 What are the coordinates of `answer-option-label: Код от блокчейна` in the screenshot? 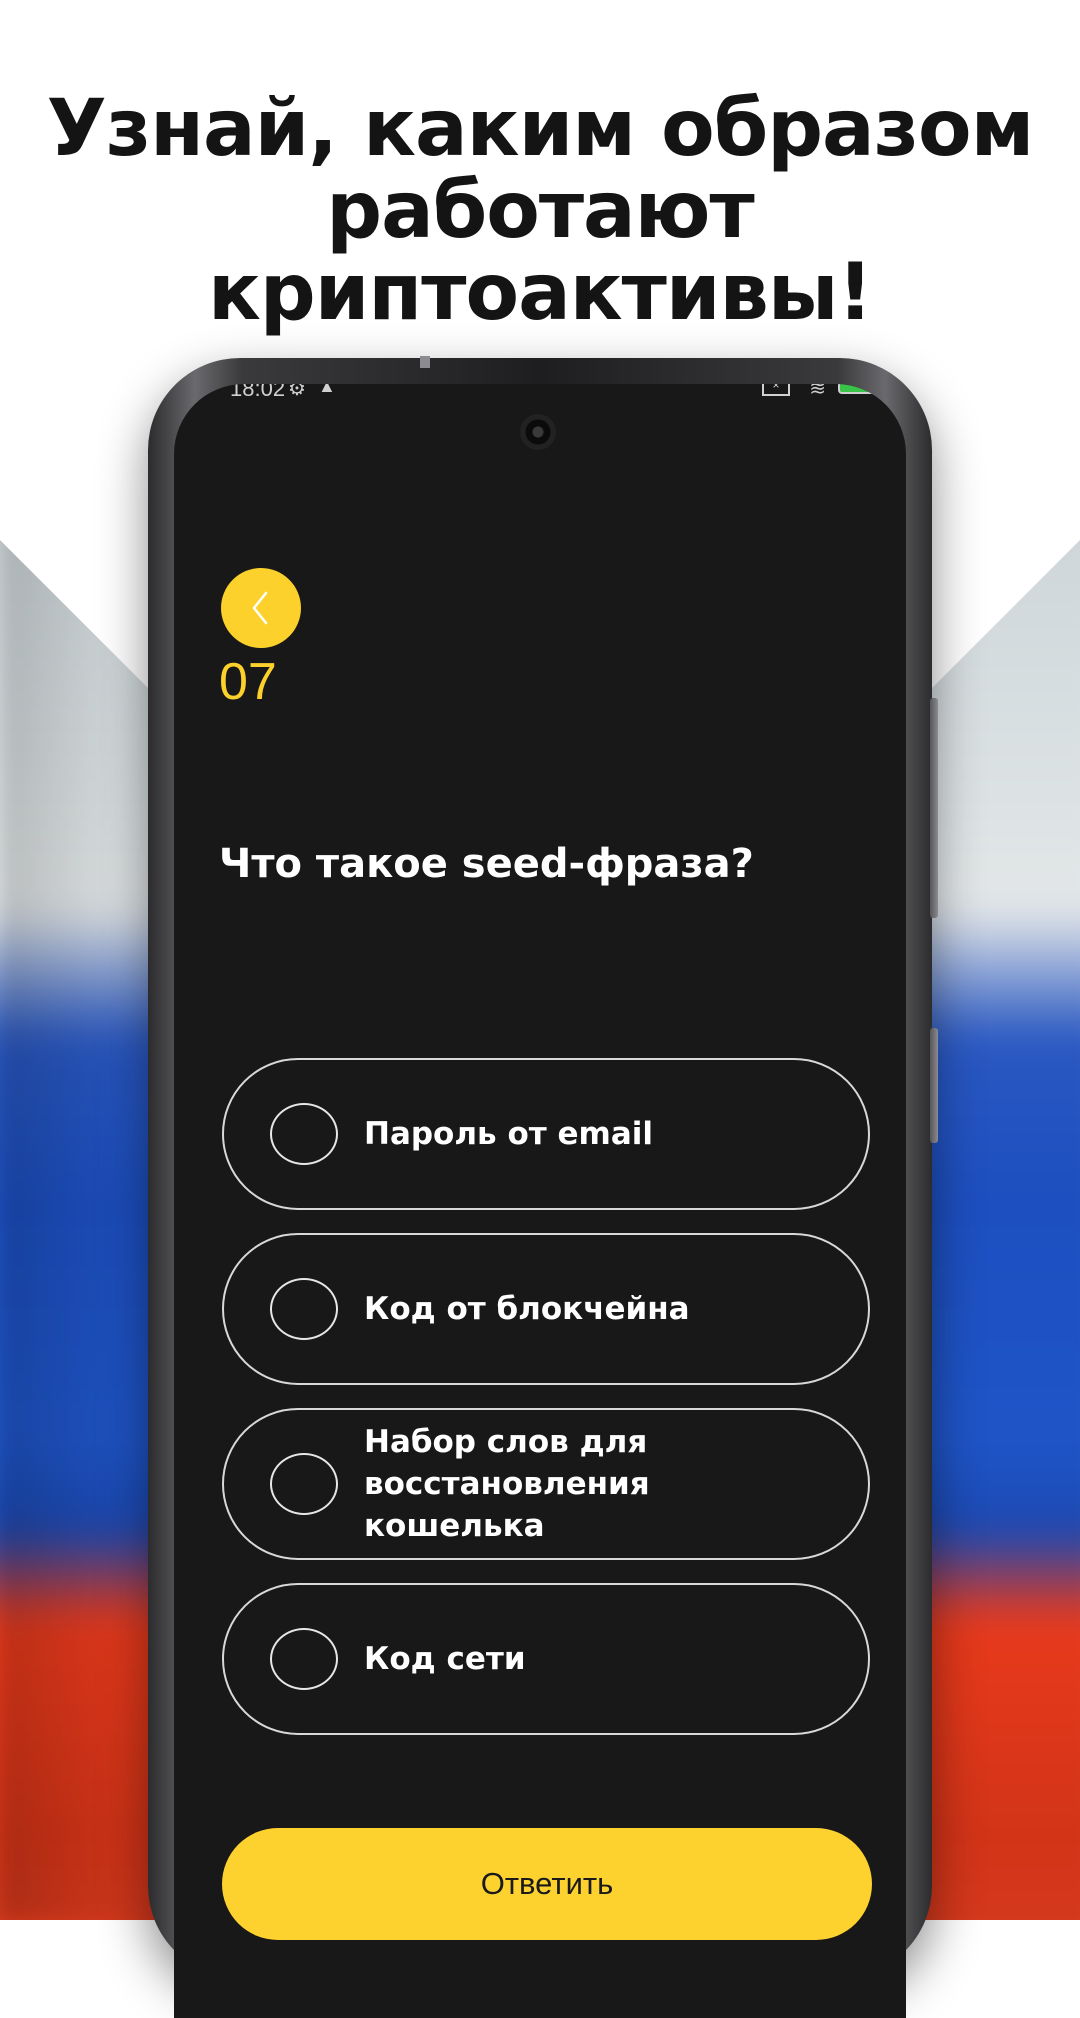 It's located at (527, 1309).